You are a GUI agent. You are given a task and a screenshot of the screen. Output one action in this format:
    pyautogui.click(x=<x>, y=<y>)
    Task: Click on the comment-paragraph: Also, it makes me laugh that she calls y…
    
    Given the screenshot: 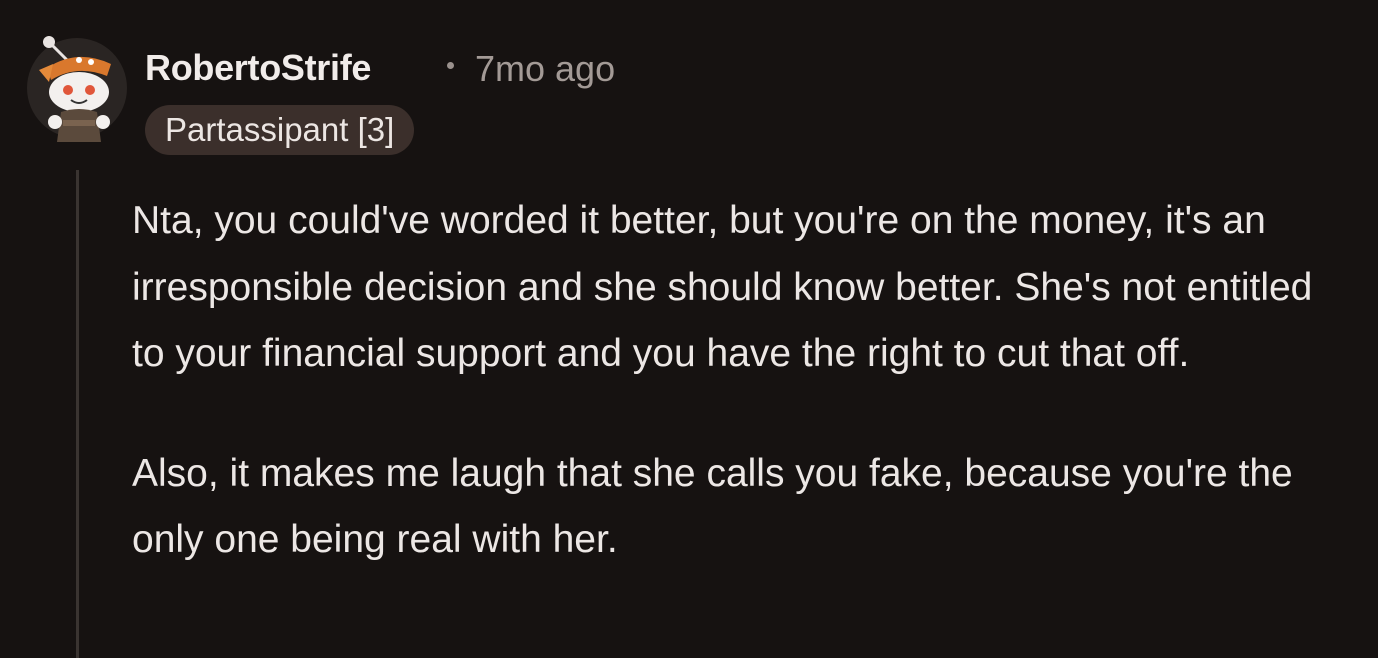 What is the action you would take?
    pyautogui.click(x=712, y=506)
    